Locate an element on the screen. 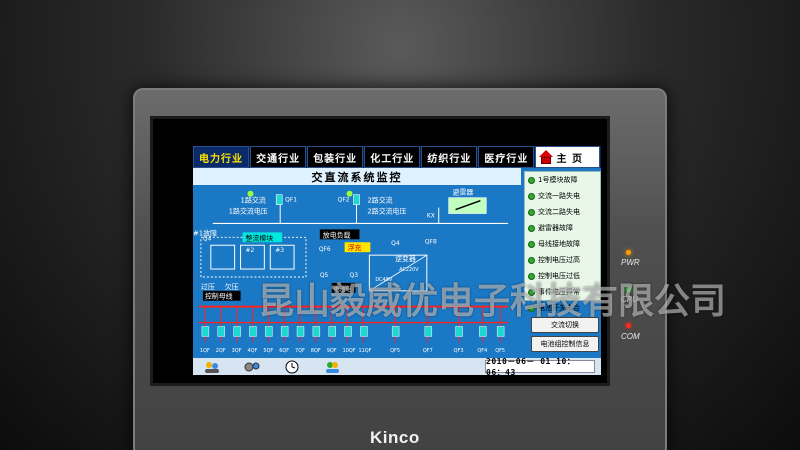 This screenshot has width=800, height=450. label-cell-2: #2 is located at coordinates (250, 250).